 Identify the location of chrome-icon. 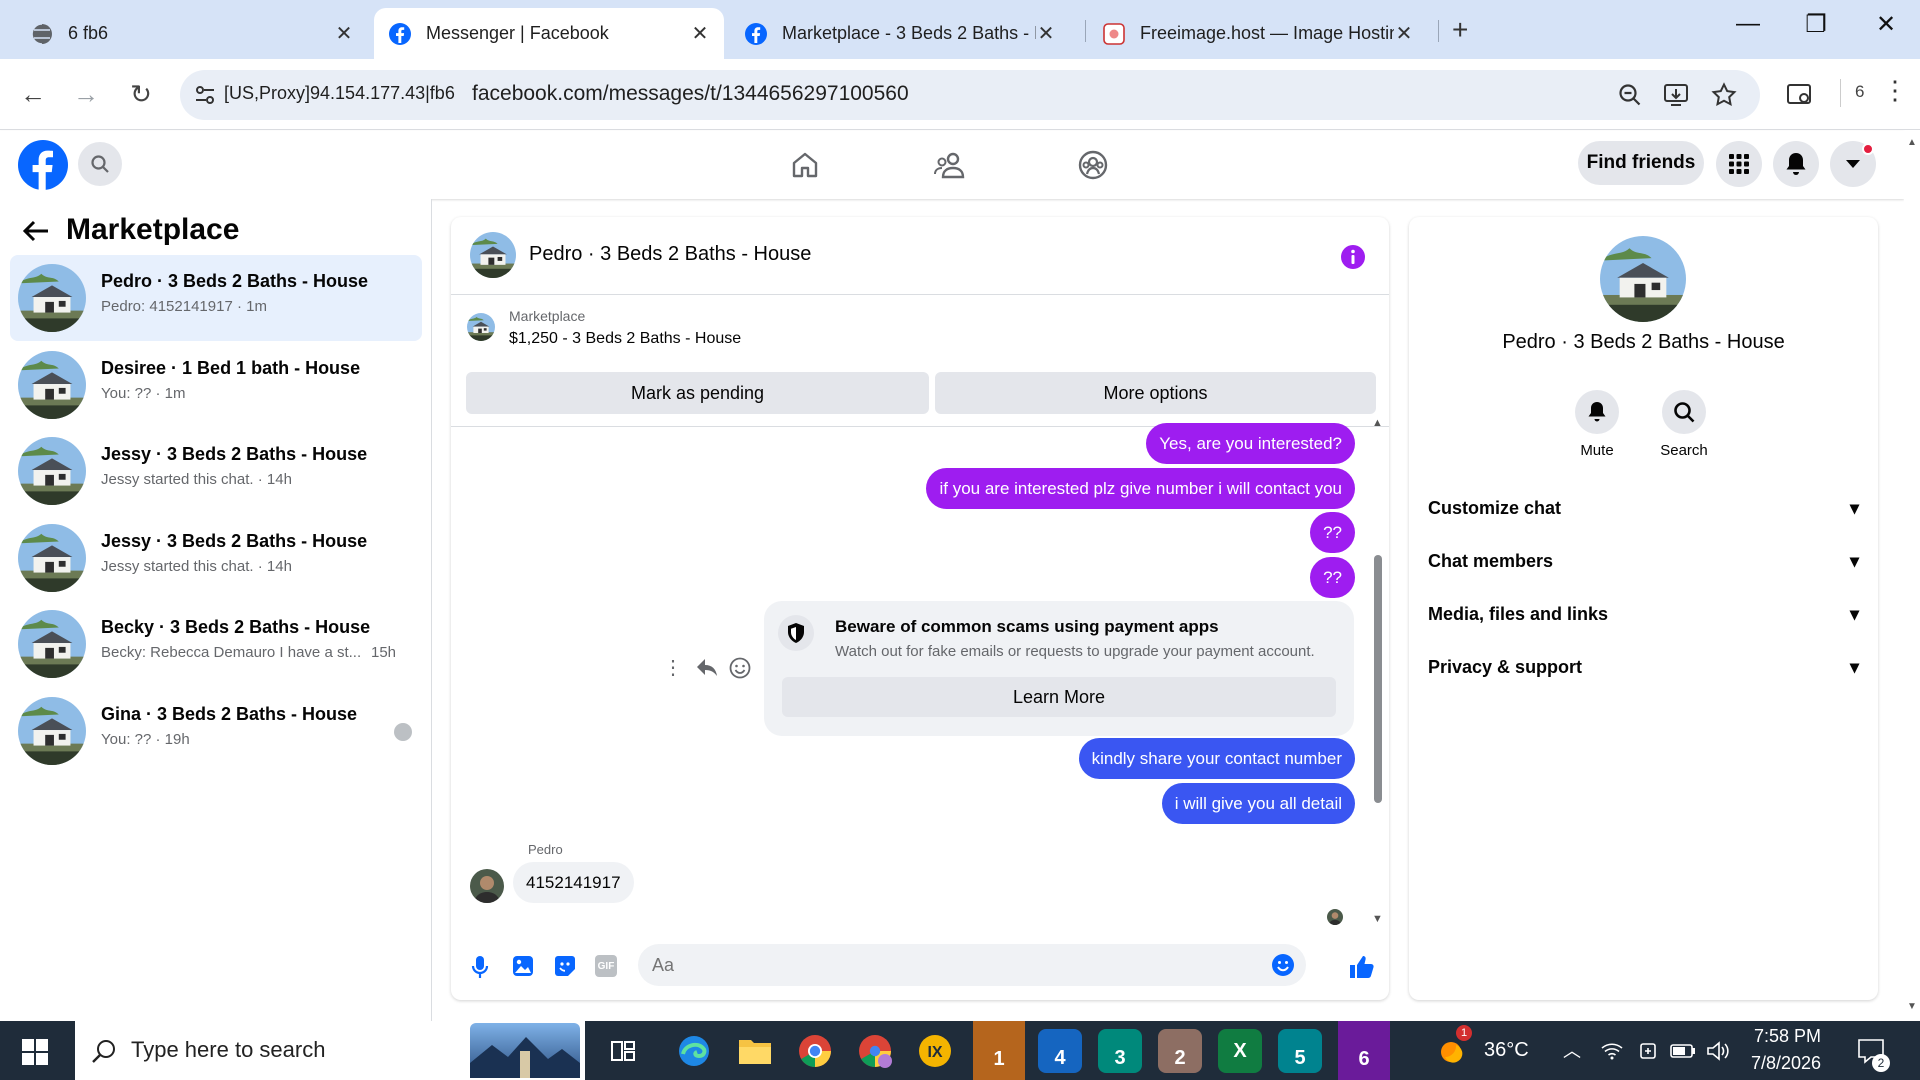
(815, 1051).